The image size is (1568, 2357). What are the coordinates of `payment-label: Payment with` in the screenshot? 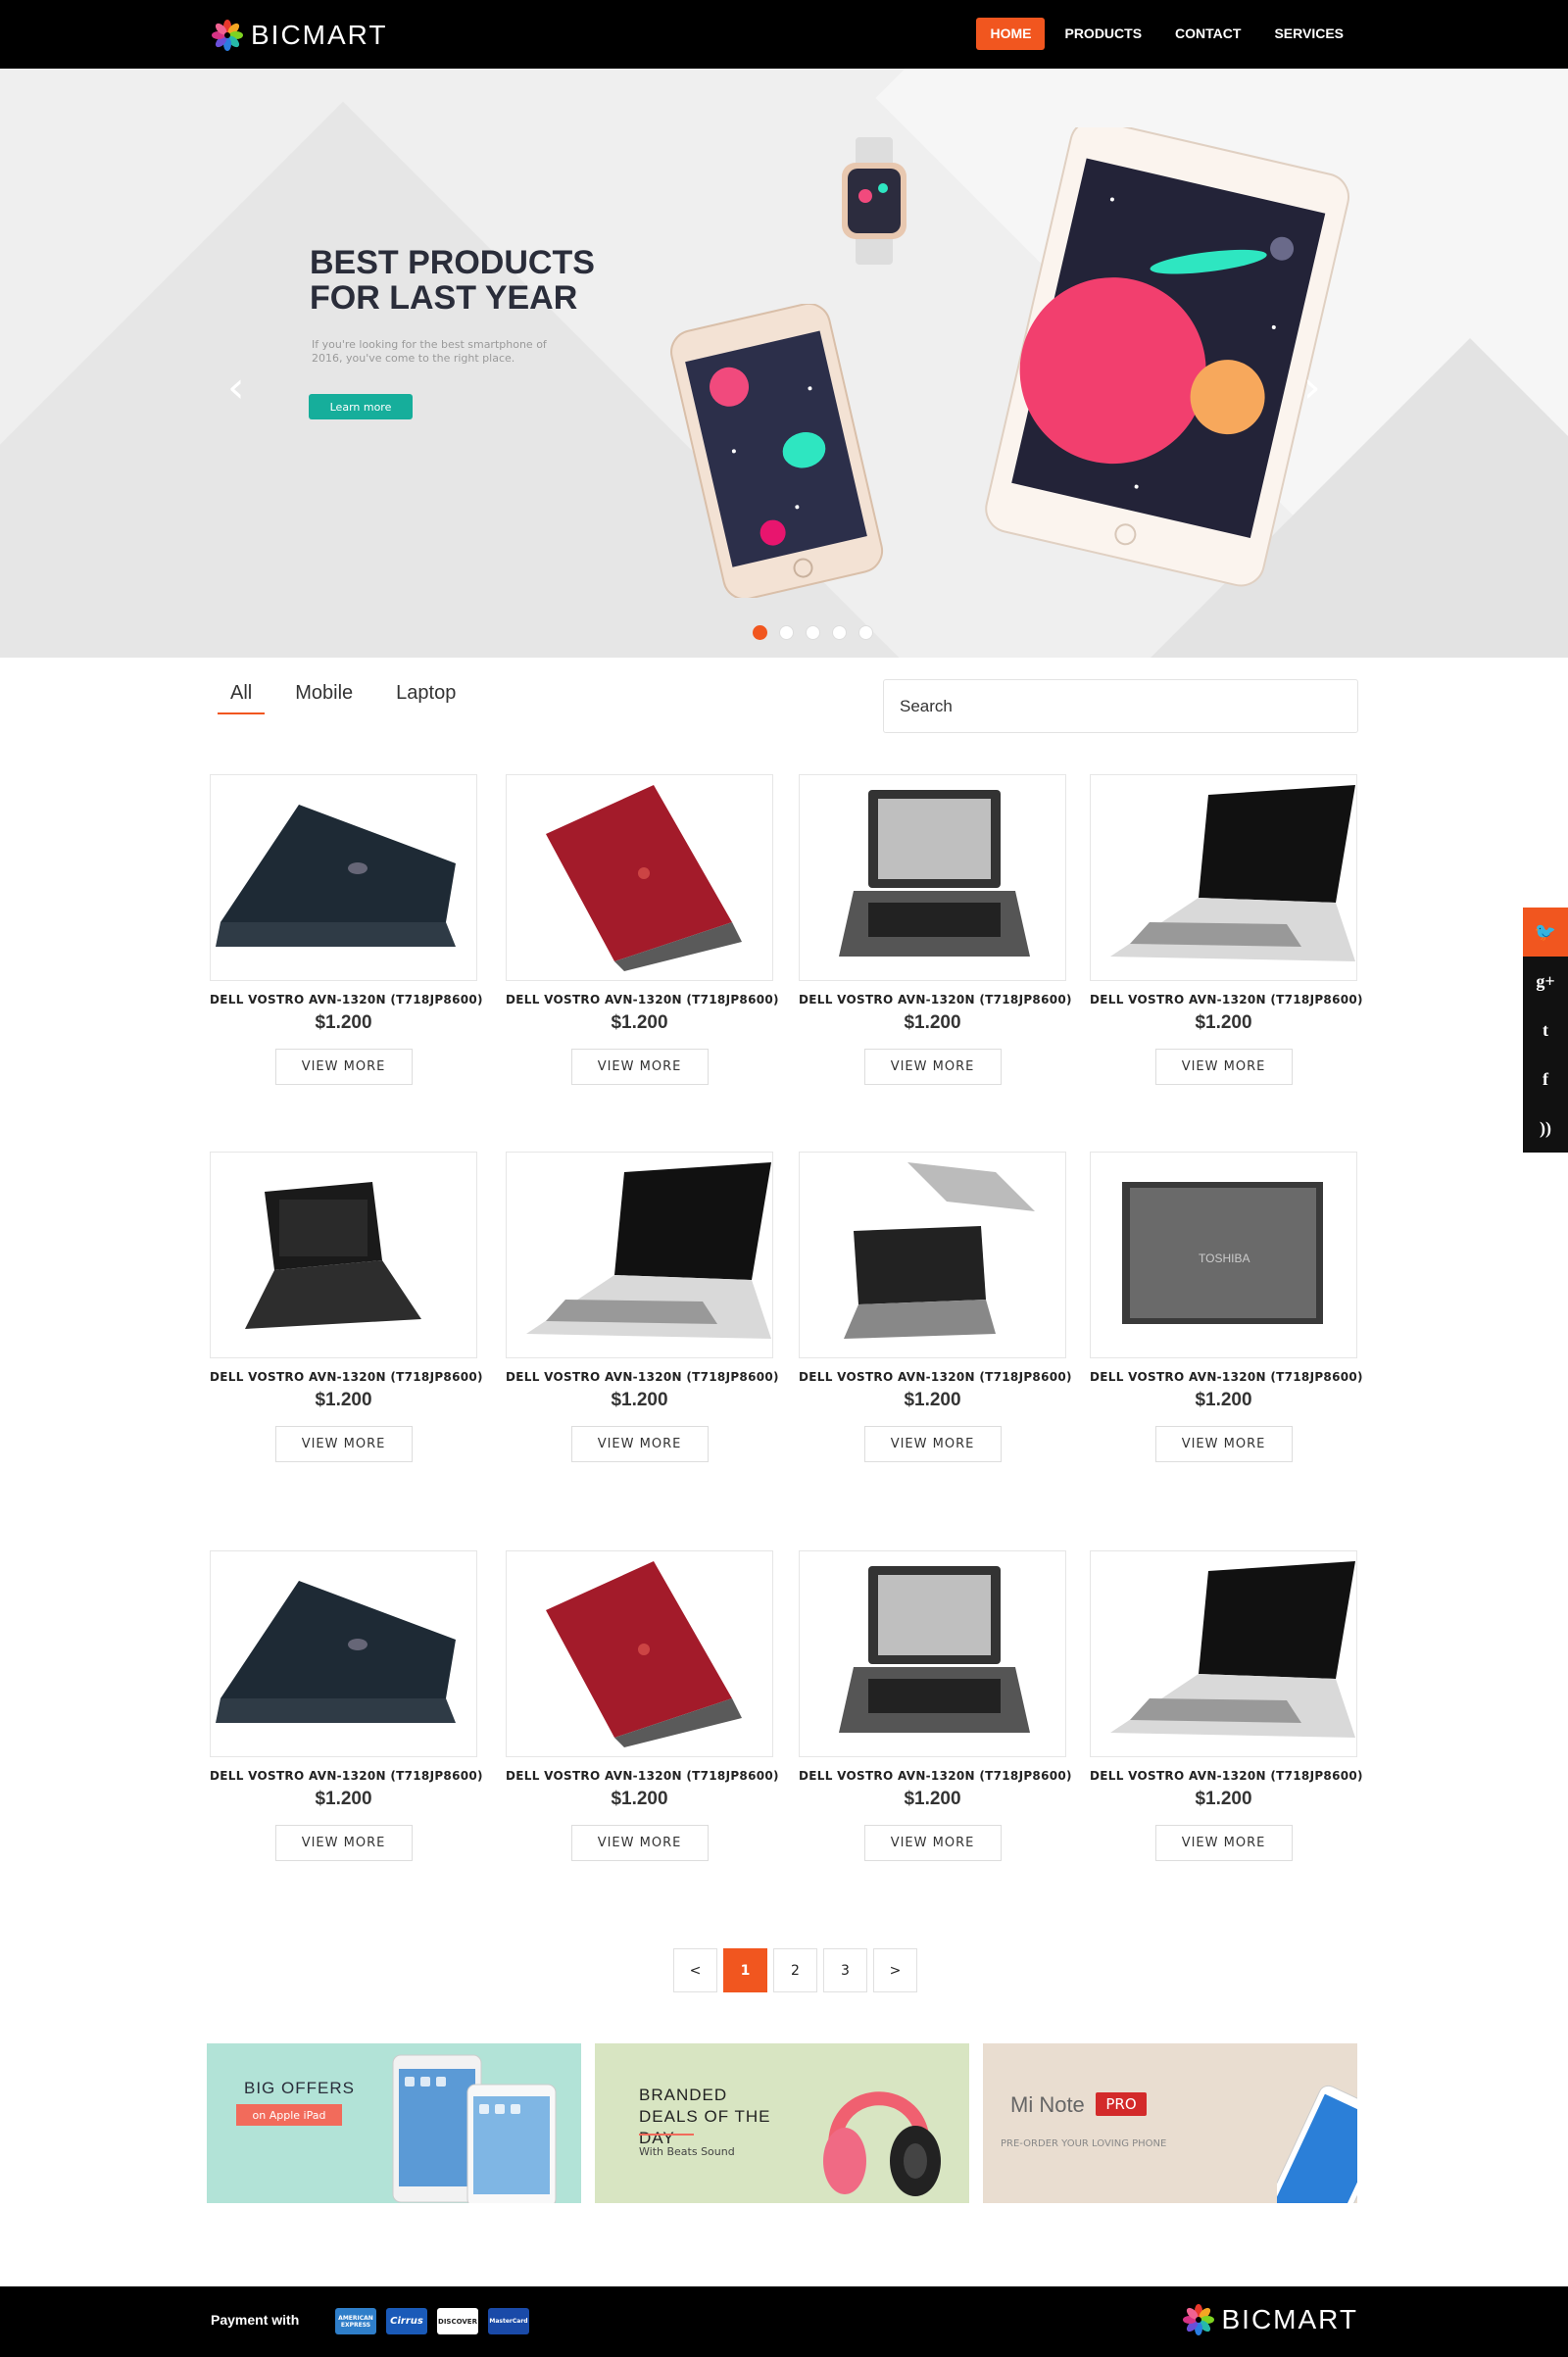 It's located at (255, 2320).